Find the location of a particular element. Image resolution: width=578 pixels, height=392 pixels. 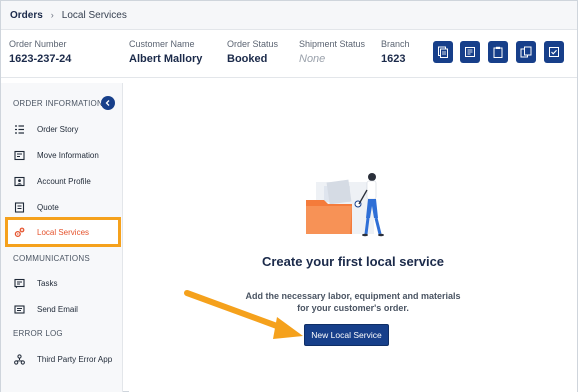

duplicate-button is located at coordinates (526, 52).